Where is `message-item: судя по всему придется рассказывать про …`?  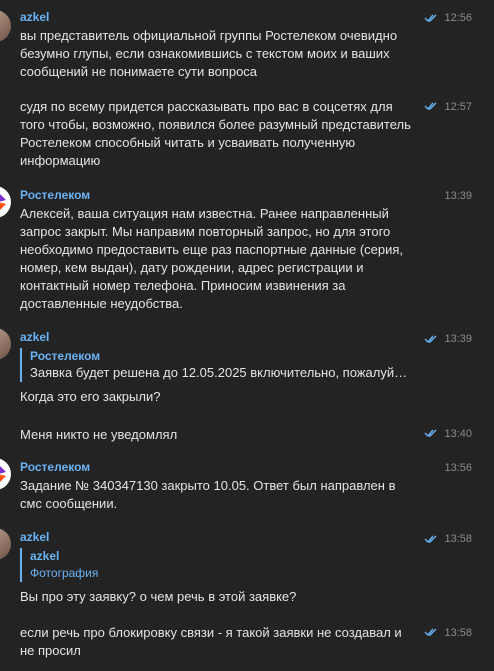
message-item: судя по всему придется рассказывать про … is located at coordinates (247, 134).